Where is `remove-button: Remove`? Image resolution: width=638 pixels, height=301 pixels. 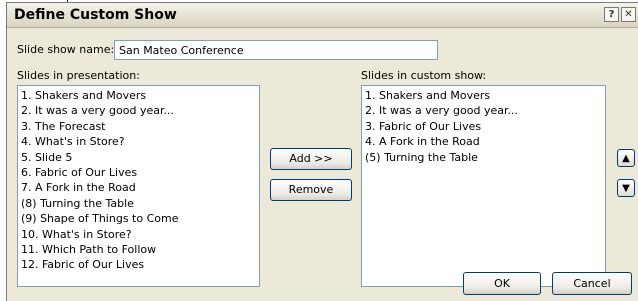 remove-button: Remove is located at coordinates (311, 190).